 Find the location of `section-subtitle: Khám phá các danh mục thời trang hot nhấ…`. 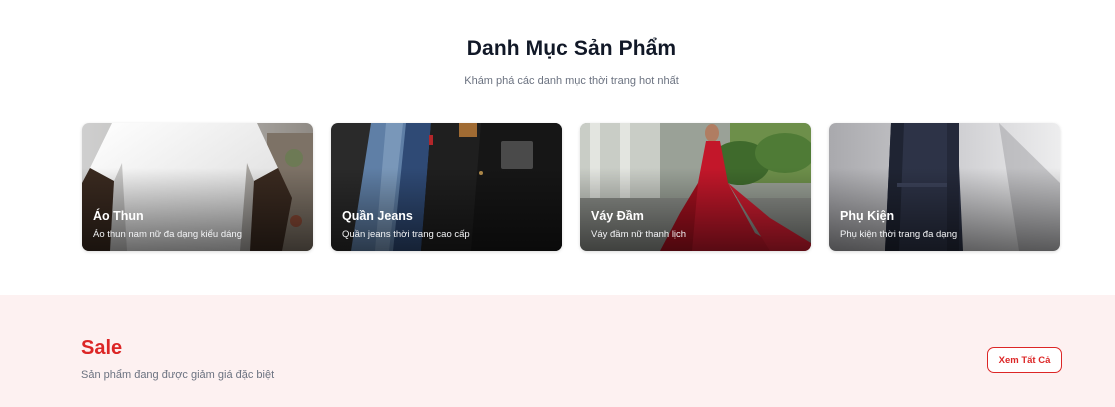

section-subtitle: Khám phá các danh mục thời trang hot nhấ… is located at coordinates (571, 81).